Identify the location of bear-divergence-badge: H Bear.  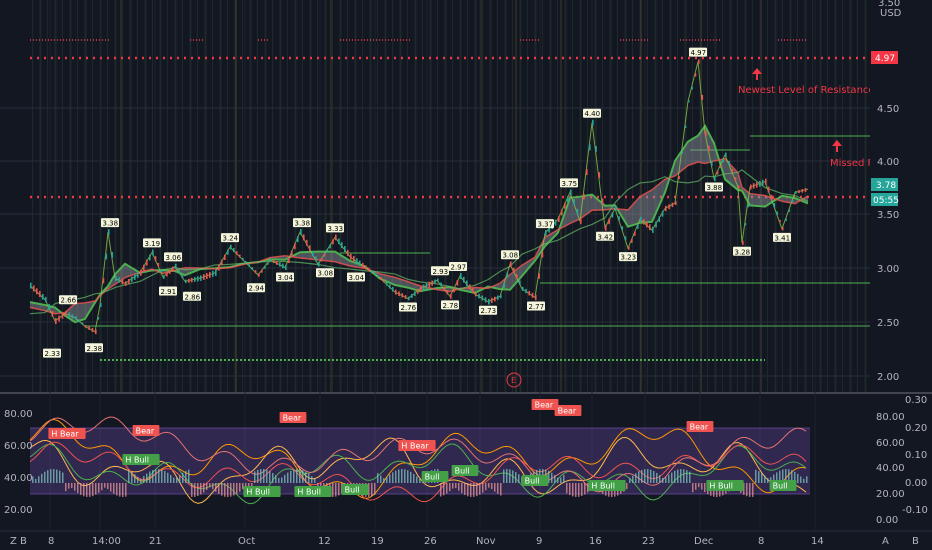
(417, 445).